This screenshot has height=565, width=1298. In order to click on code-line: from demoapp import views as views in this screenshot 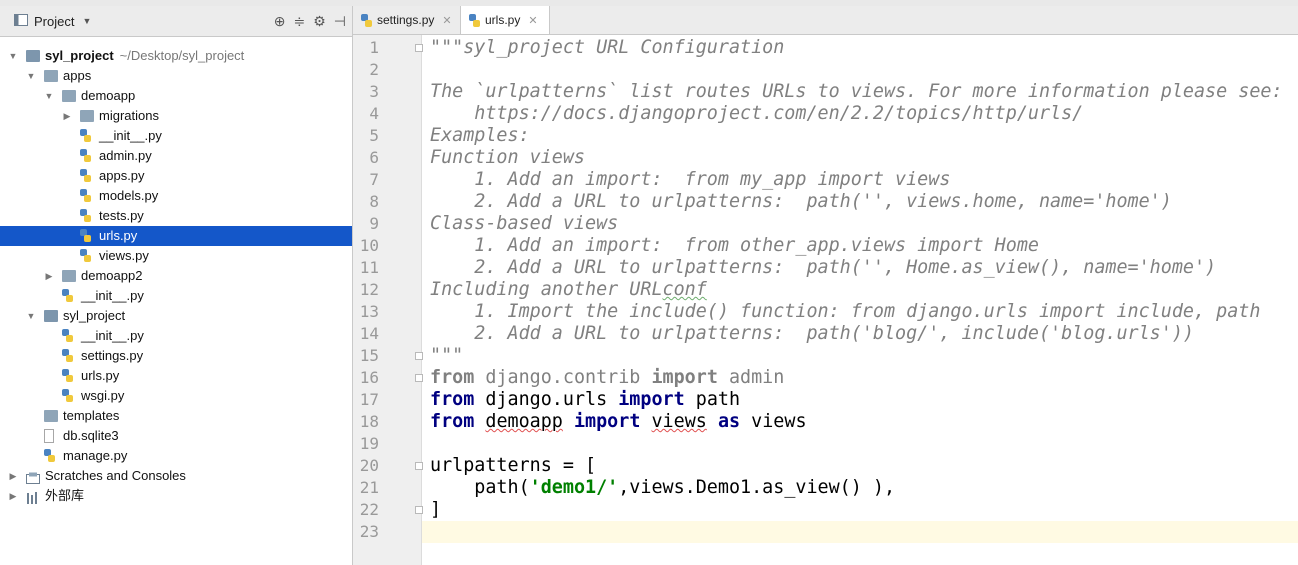, I will do `click(860, 422)`.